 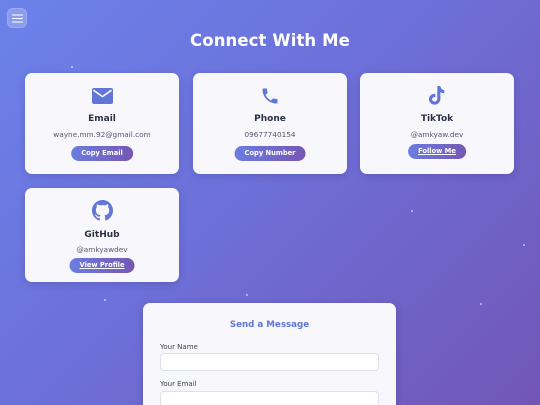 I want to click on email-address: wayne.mm.92@gmail.com, so click(x=102, y=134).